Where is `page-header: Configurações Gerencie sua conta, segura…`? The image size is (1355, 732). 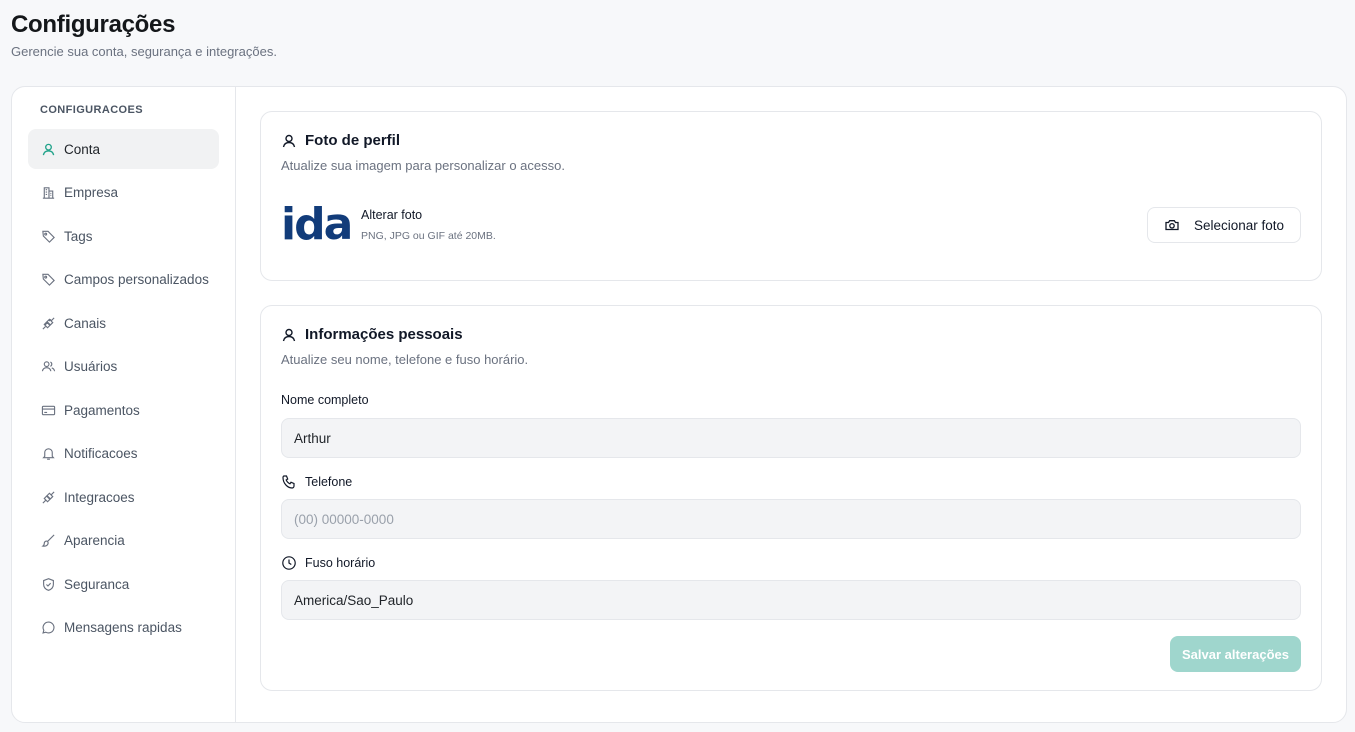 page-header: Configurações Gerencie sua conta, segura… is located at coordinates (144, 34).